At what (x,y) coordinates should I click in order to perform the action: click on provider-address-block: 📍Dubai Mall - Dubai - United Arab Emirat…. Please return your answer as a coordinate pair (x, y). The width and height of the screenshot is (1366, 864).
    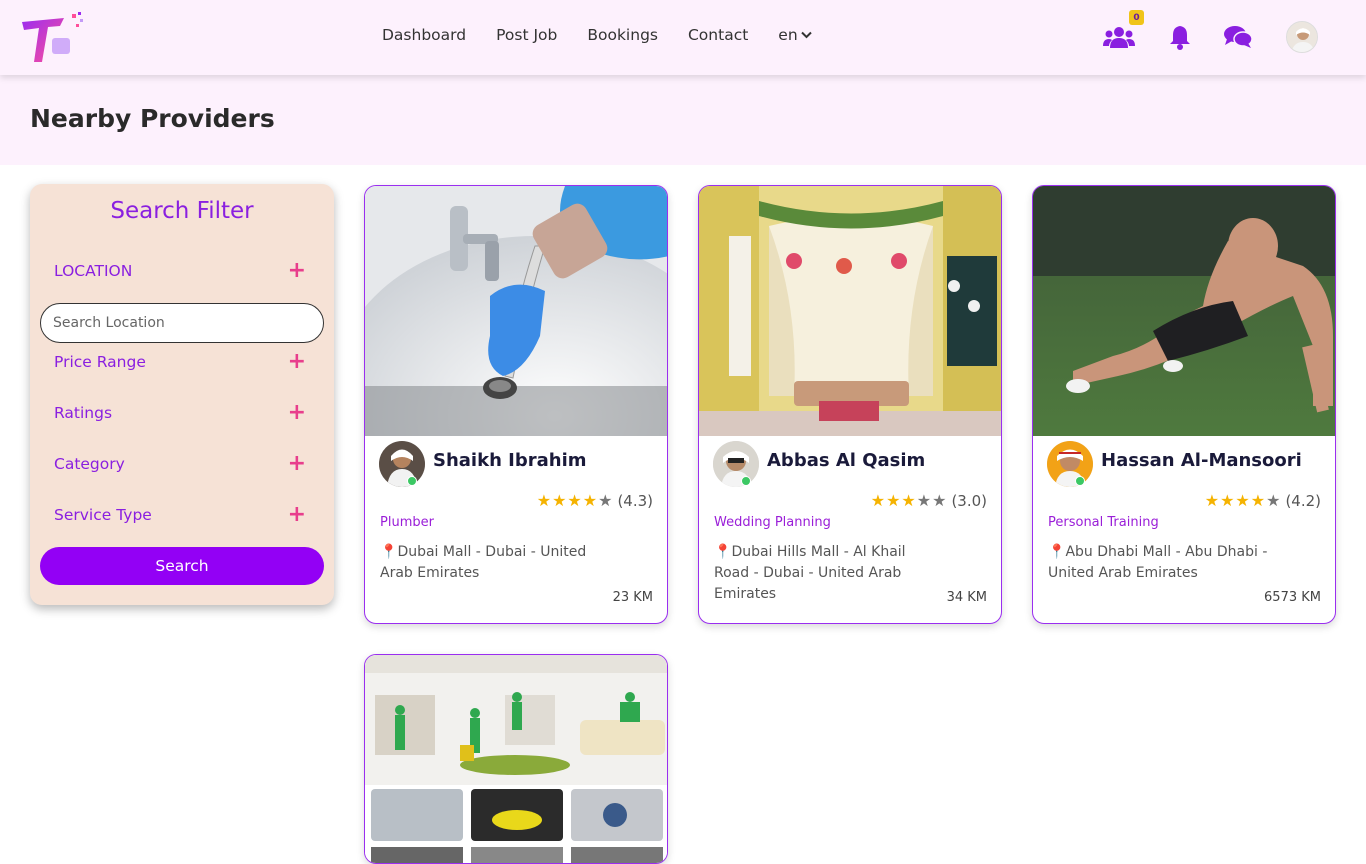
    Looking at the image, I should click on (490, 563).